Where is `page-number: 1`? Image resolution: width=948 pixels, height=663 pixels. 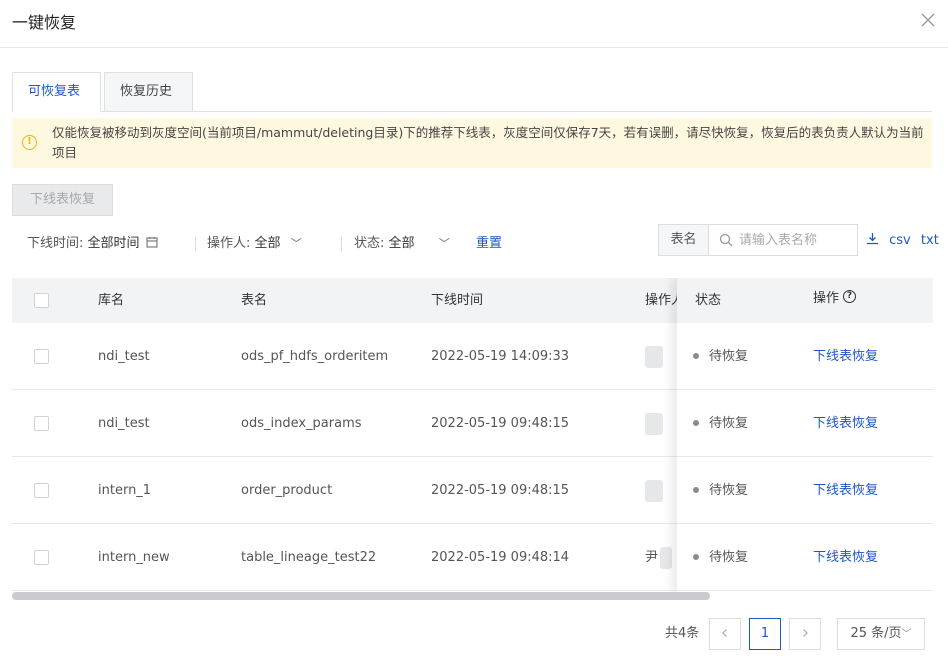 page-number: 1 is located at coordinates (765, 634).